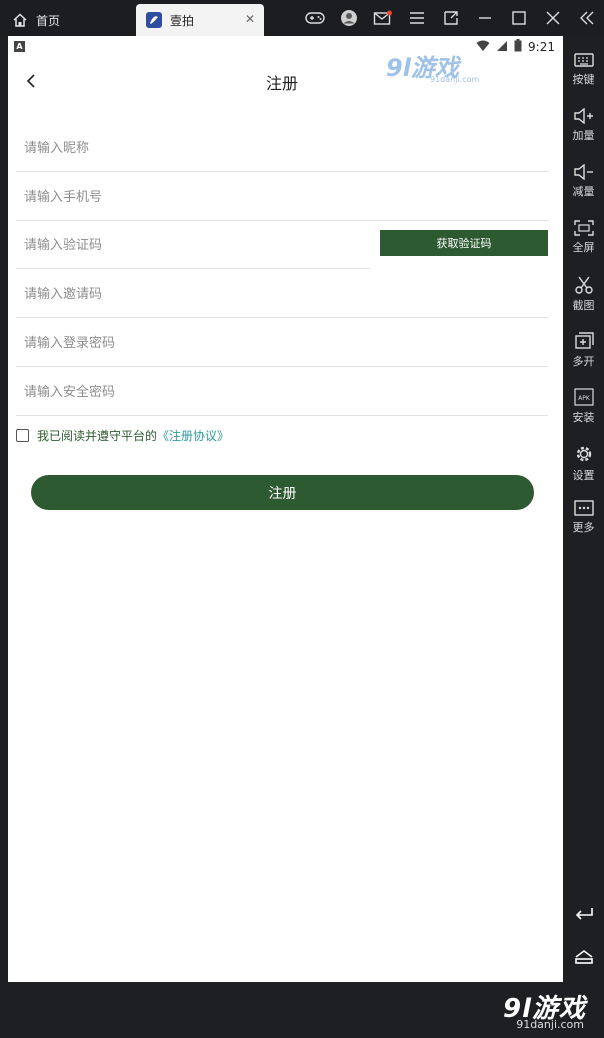  Describe the element at coordinates (513, 1010) in the screenshot. I see `watermark-footer: 9l游戏 91danji.com` at that location.